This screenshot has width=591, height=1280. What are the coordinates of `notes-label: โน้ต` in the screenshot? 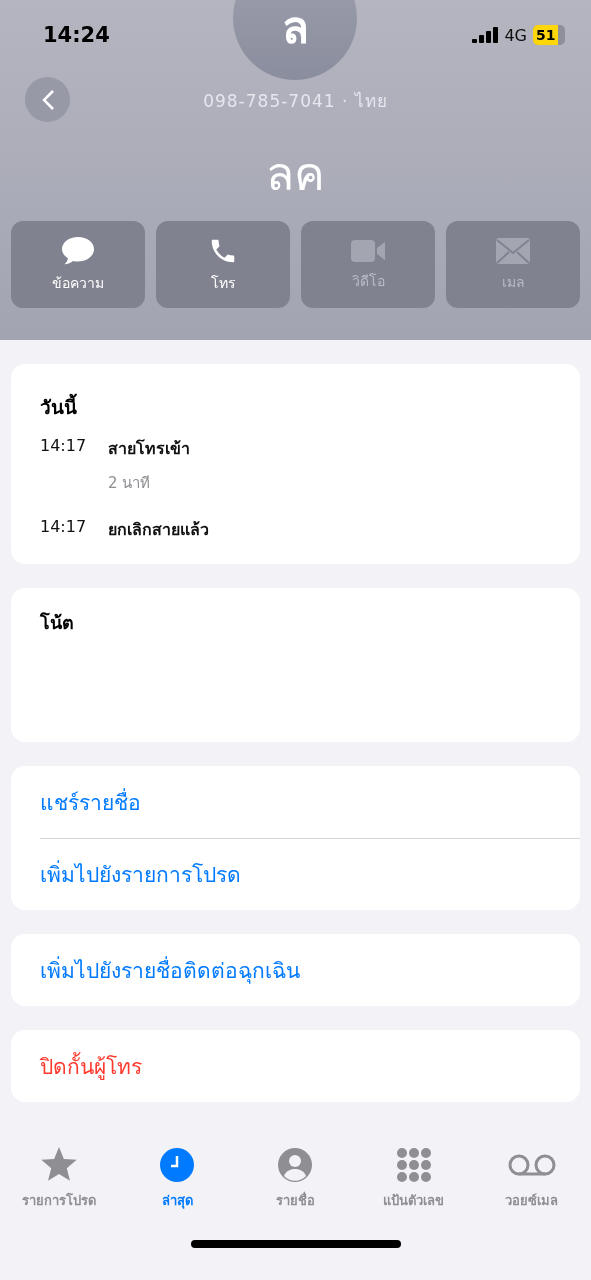 It's located at (57, 622).